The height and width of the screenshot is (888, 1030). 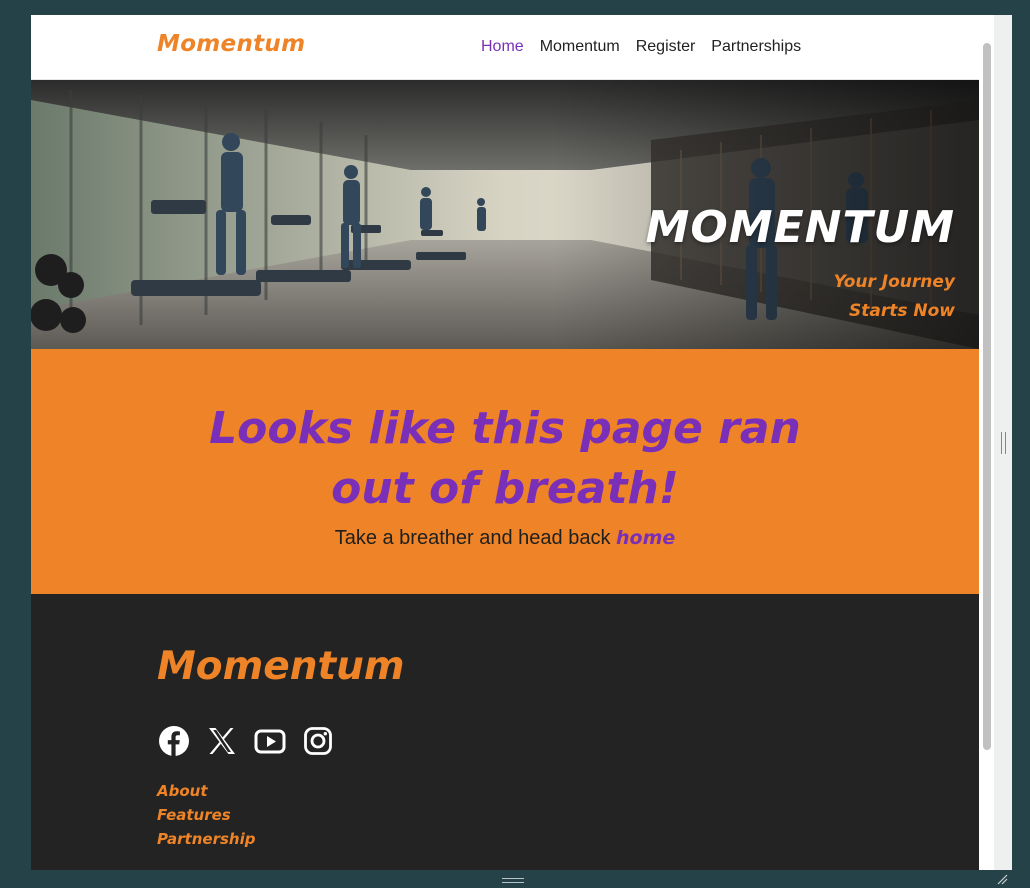 What do you see at coordinates (515, 7) in the screenshot?
I see `window-frame-top` at bounding box center [515, 7].